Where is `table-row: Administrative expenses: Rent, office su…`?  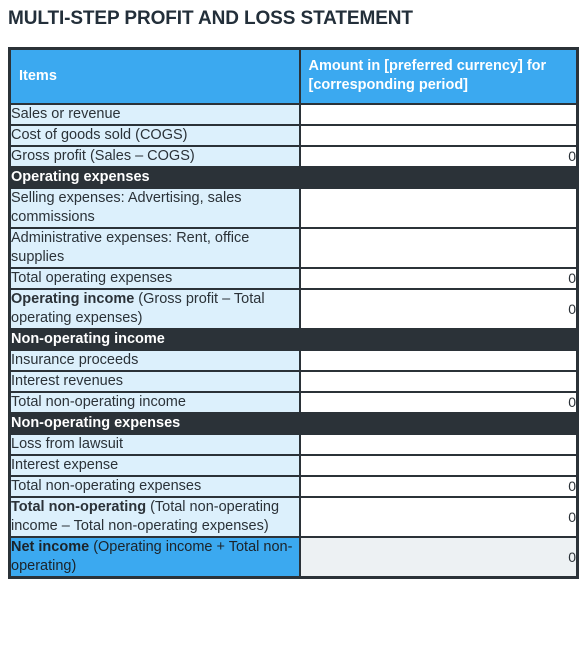 table-row: Administrative expenses: Rent, office su… is located at coordinates (293, 248).